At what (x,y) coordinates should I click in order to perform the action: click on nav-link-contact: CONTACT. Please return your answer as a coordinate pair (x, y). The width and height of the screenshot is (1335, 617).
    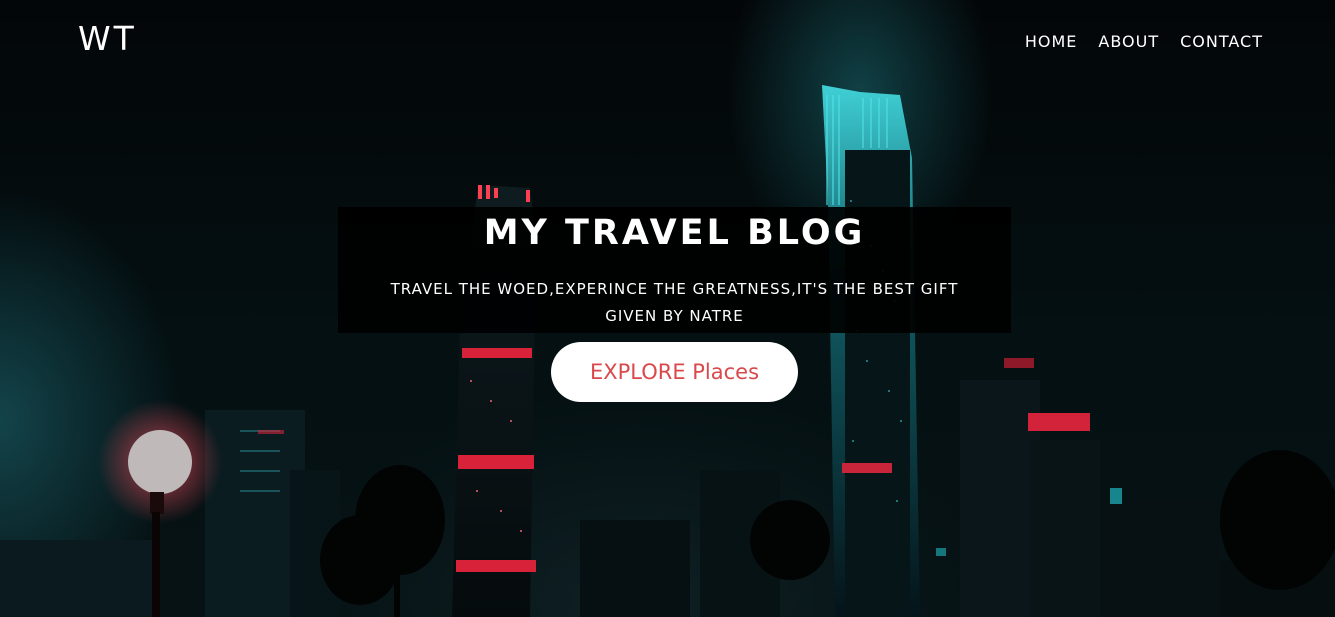
    Looking at the image, I should click on (1221, 41).